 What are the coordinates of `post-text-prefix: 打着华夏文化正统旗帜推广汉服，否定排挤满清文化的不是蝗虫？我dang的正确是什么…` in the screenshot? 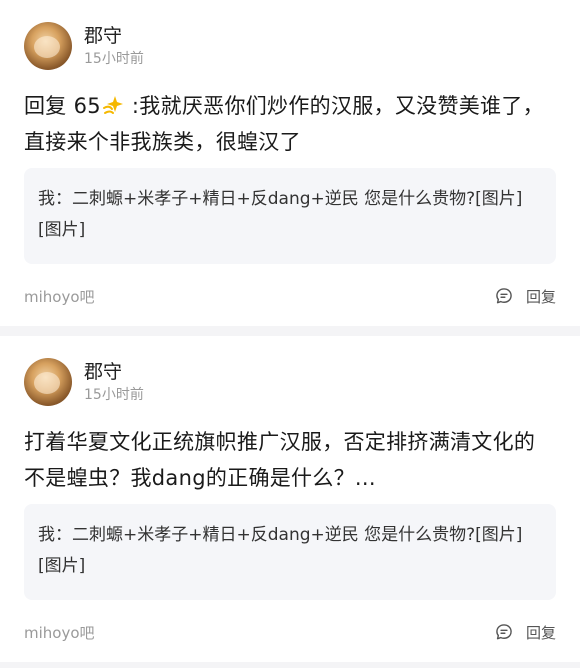 It's located at (280, 460).